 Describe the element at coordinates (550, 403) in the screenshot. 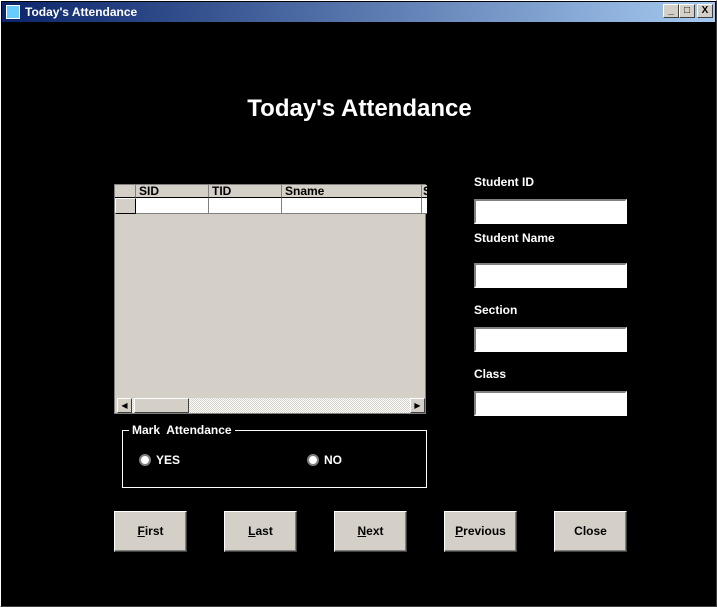

I see `class-input` at that location.